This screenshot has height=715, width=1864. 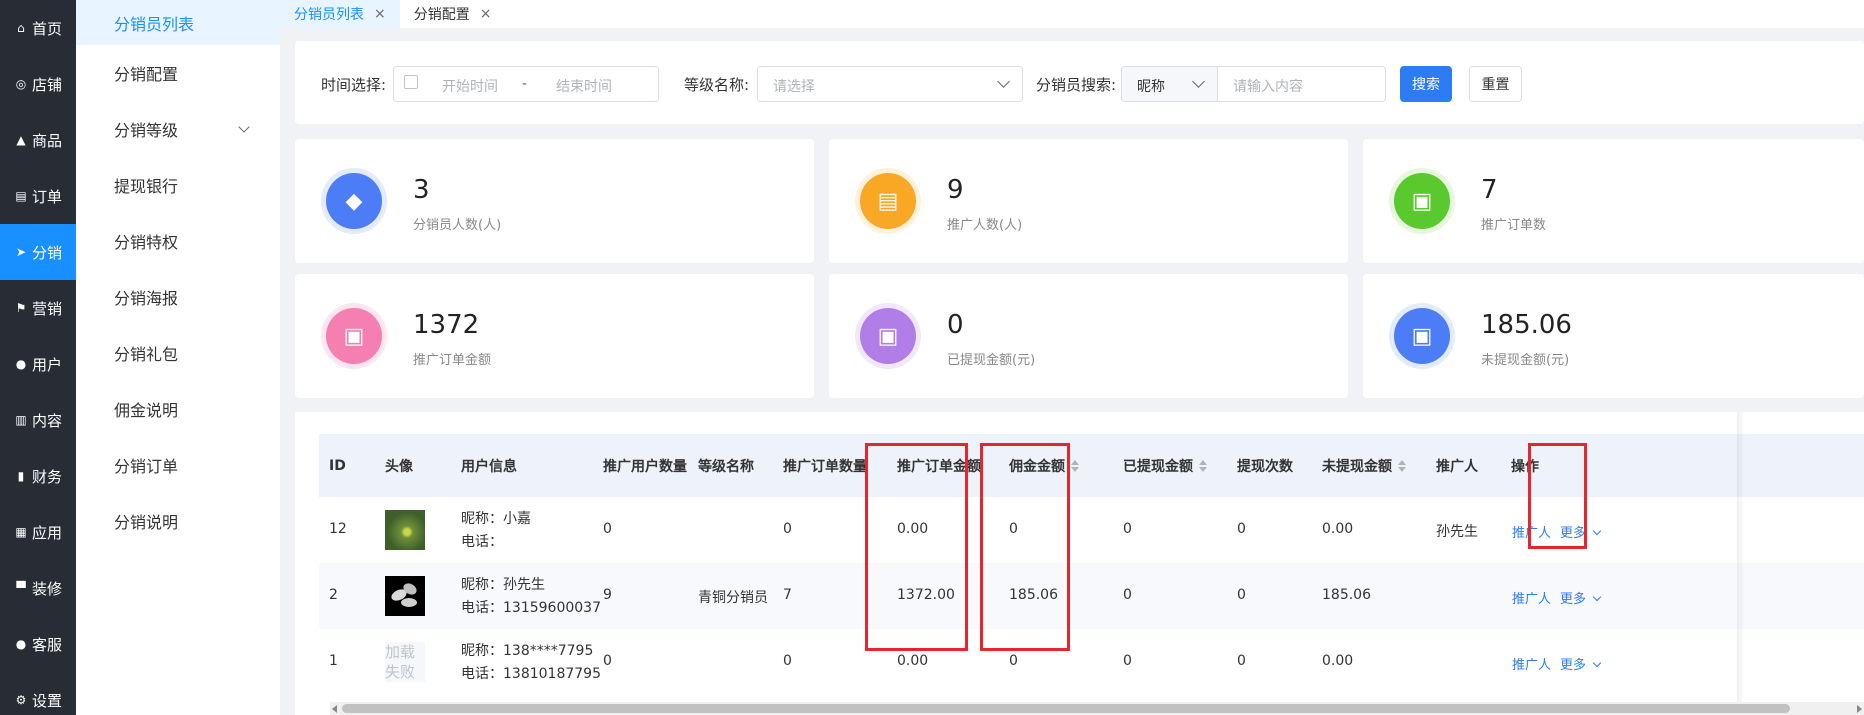 What do you see at coordinates (526, 84) in the screenshot?
I see `date-range-picker: 开始时间 - 结束时间` at bounding box center [526, 84].